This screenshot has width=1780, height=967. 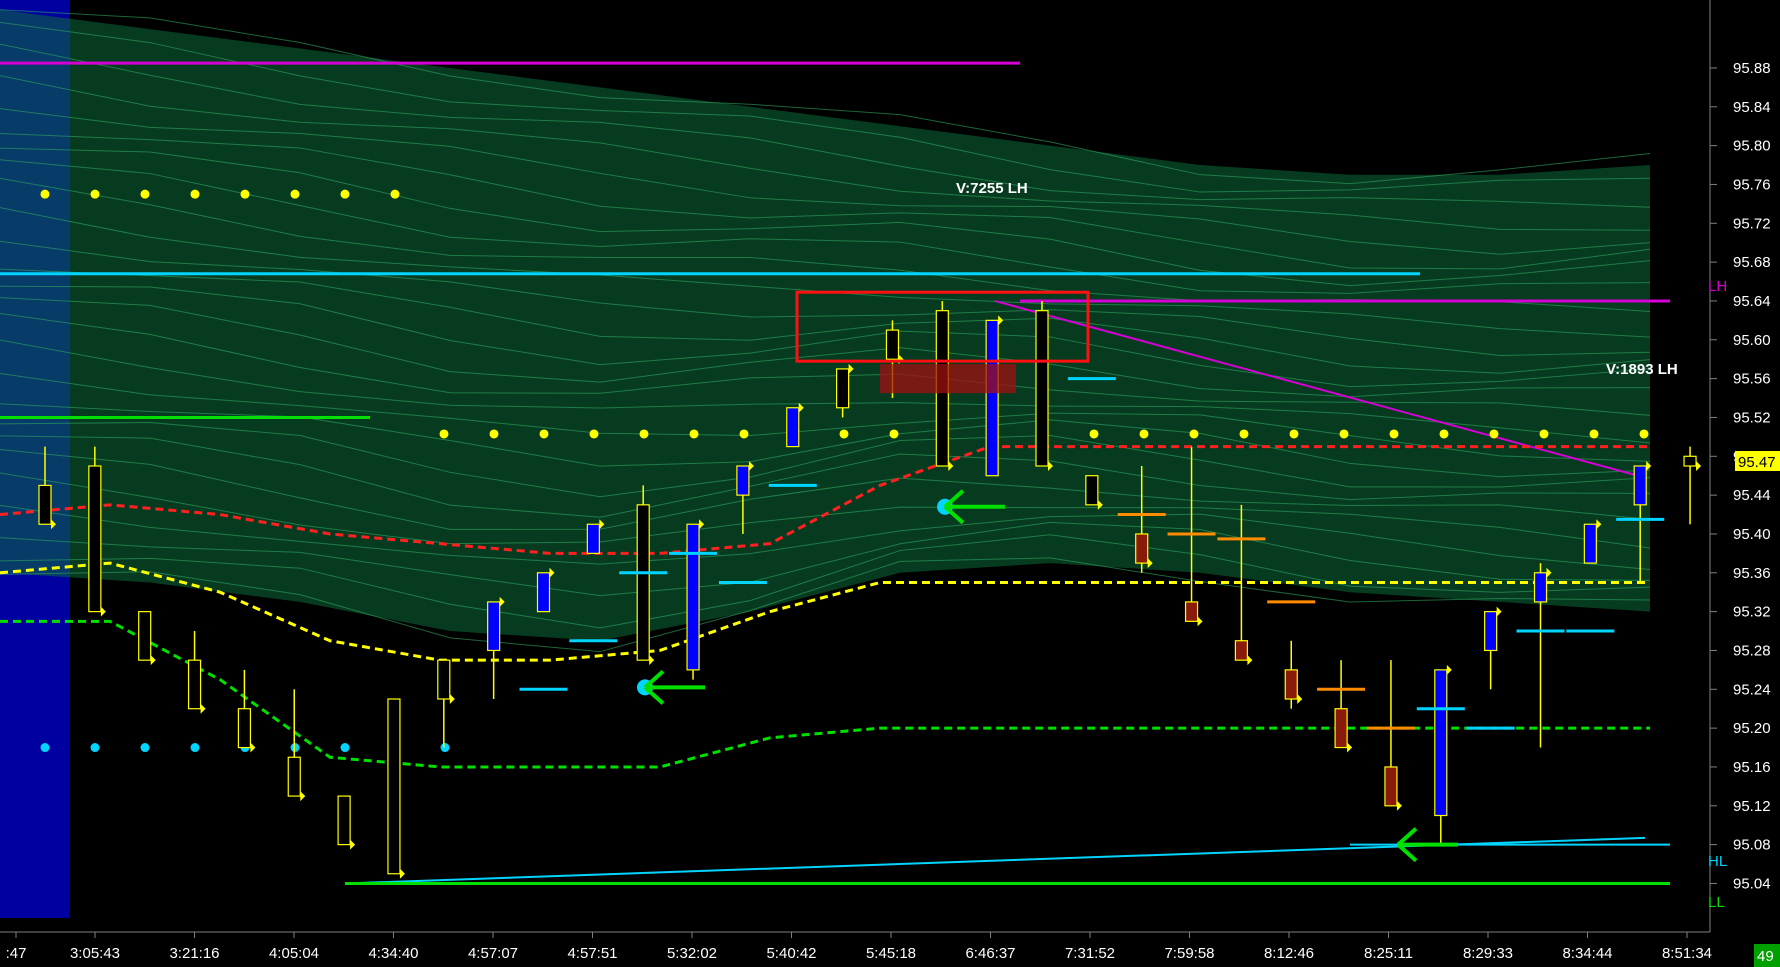 I want to click on x-tick-label: 4:34:40, so click(x=393, y=953).